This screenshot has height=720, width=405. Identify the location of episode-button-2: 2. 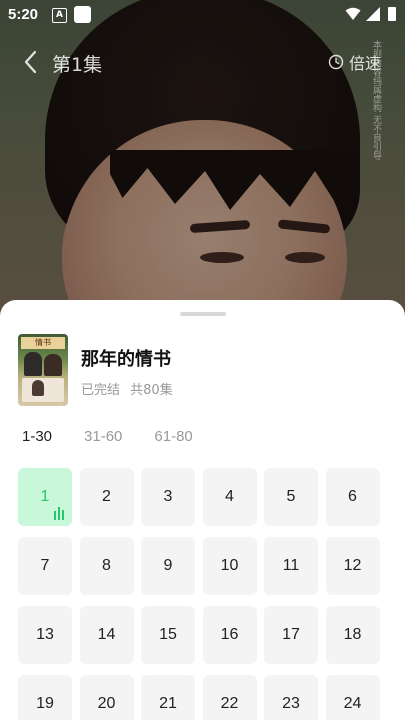
(106, 497).